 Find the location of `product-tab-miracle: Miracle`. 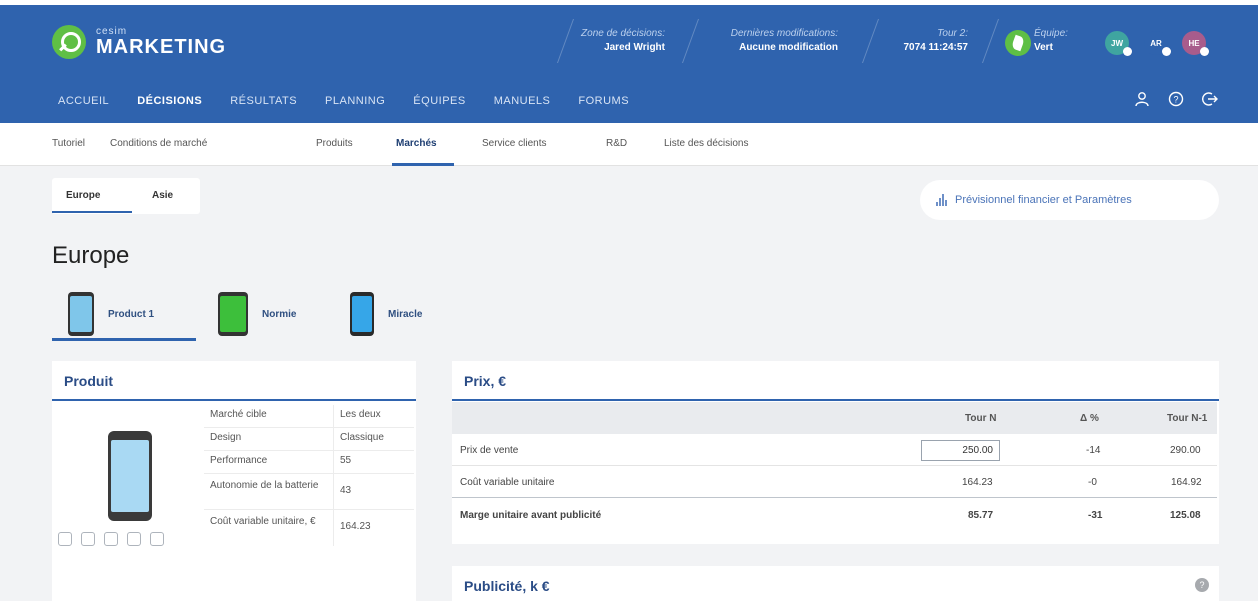

product-tab-miracle: Miracle is located at coordinates (386, 314).